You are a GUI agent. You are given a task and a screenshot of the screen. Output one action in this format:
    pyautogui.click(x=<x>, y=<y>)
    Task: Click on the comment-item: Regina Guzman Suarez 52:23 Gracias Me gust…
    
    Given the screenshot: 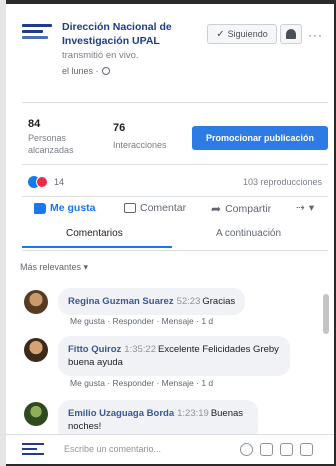 What is the action you would take?
    pyautogui.click(x=169, y=309)
    